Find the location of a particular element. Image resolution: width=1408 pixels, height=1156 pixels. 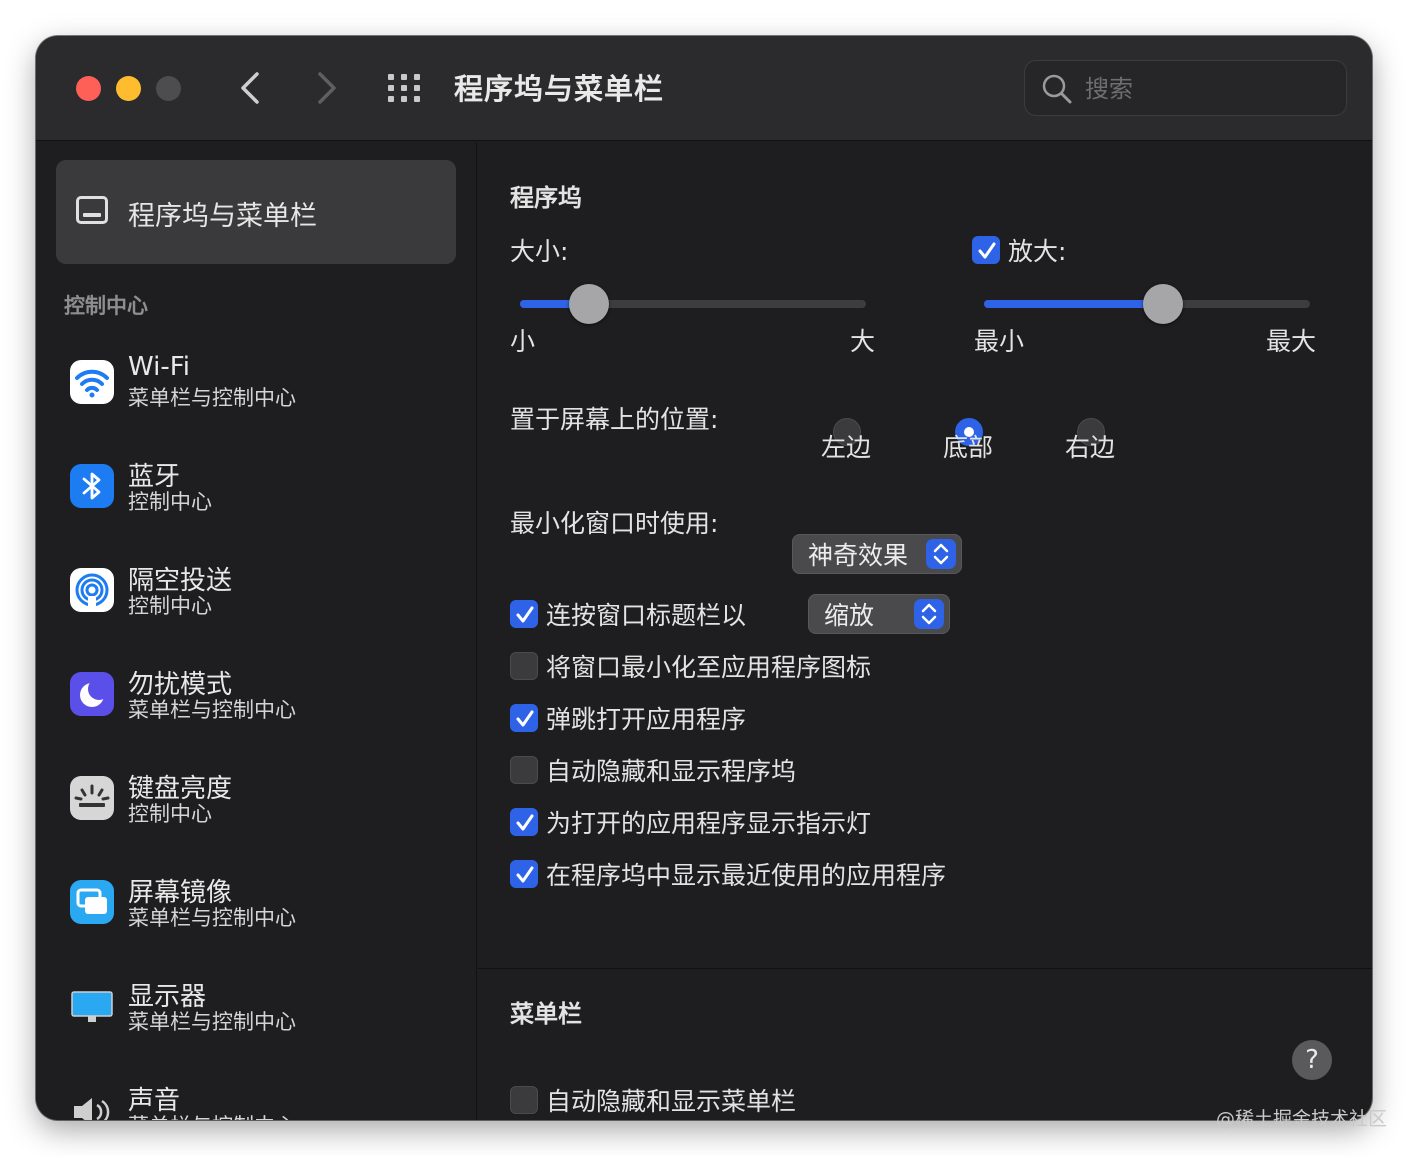

keyboard-brightness-icon is located at coordinates (92, 798).